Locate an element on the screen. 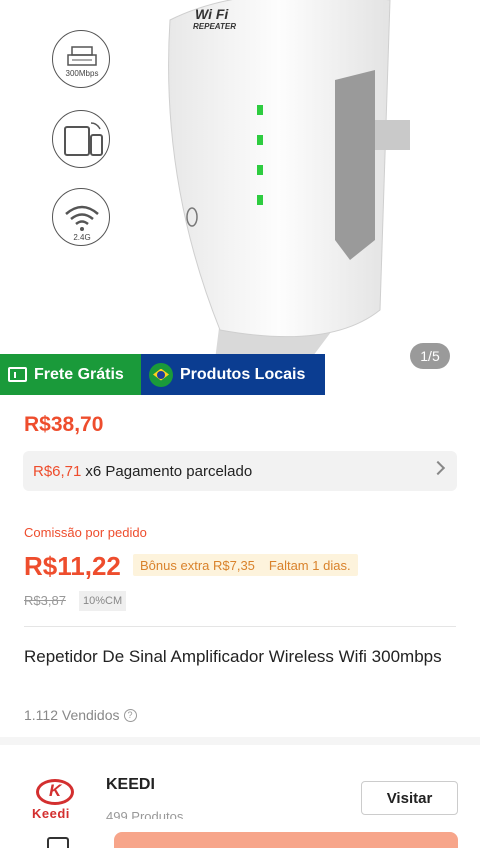 Image resolution: width=480 pixels, height=848 pixels. local-products-label: Produtos Locais is located at coordinates (243, 374).